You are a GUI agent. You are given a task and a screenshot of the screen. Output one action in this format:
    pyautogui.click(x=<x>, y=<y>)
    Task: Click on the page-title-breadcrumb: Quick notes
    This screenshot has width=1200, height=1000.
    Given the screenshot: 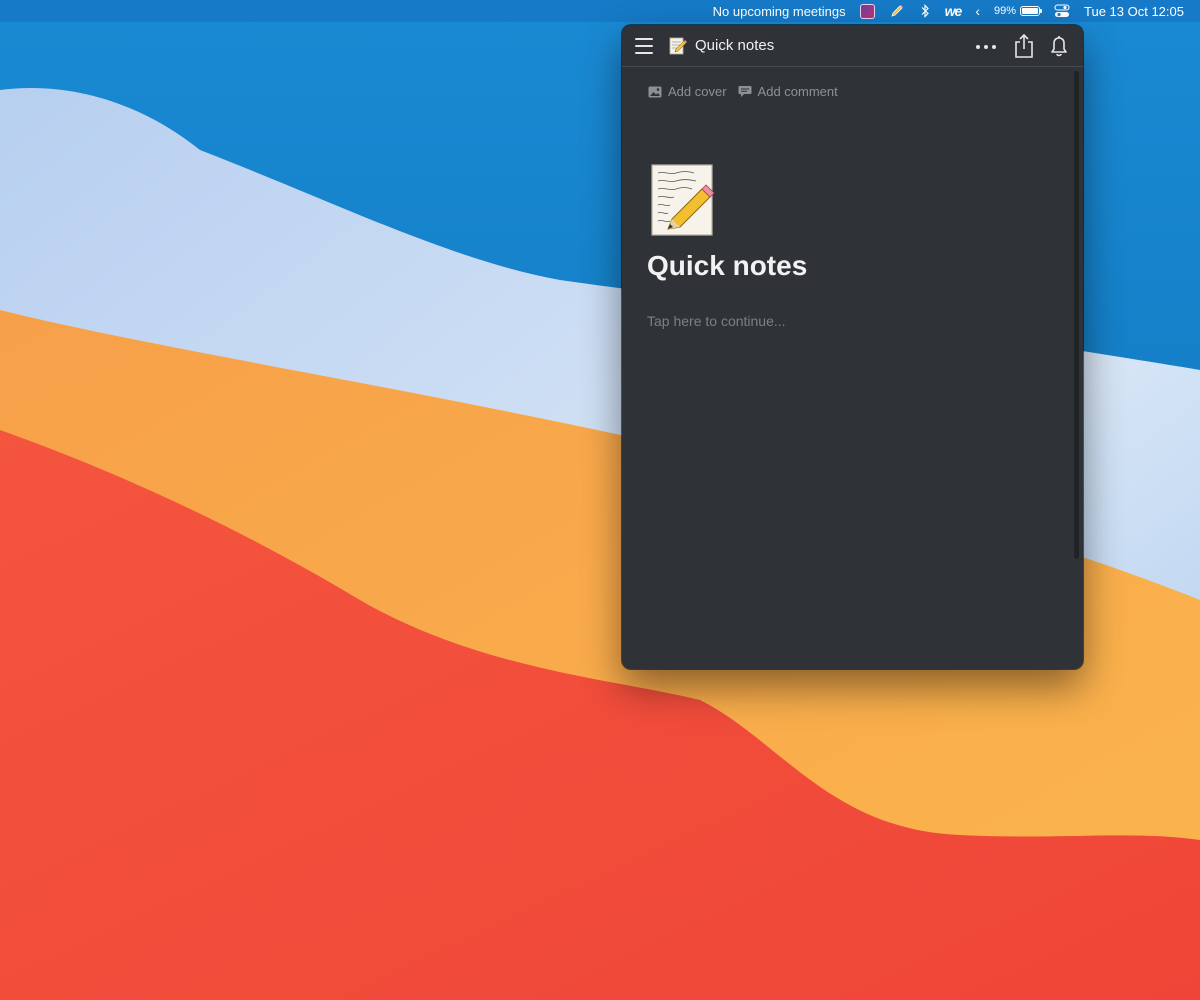 What is the action you would take?
    pyautogui.click(x=734, y=45)
    